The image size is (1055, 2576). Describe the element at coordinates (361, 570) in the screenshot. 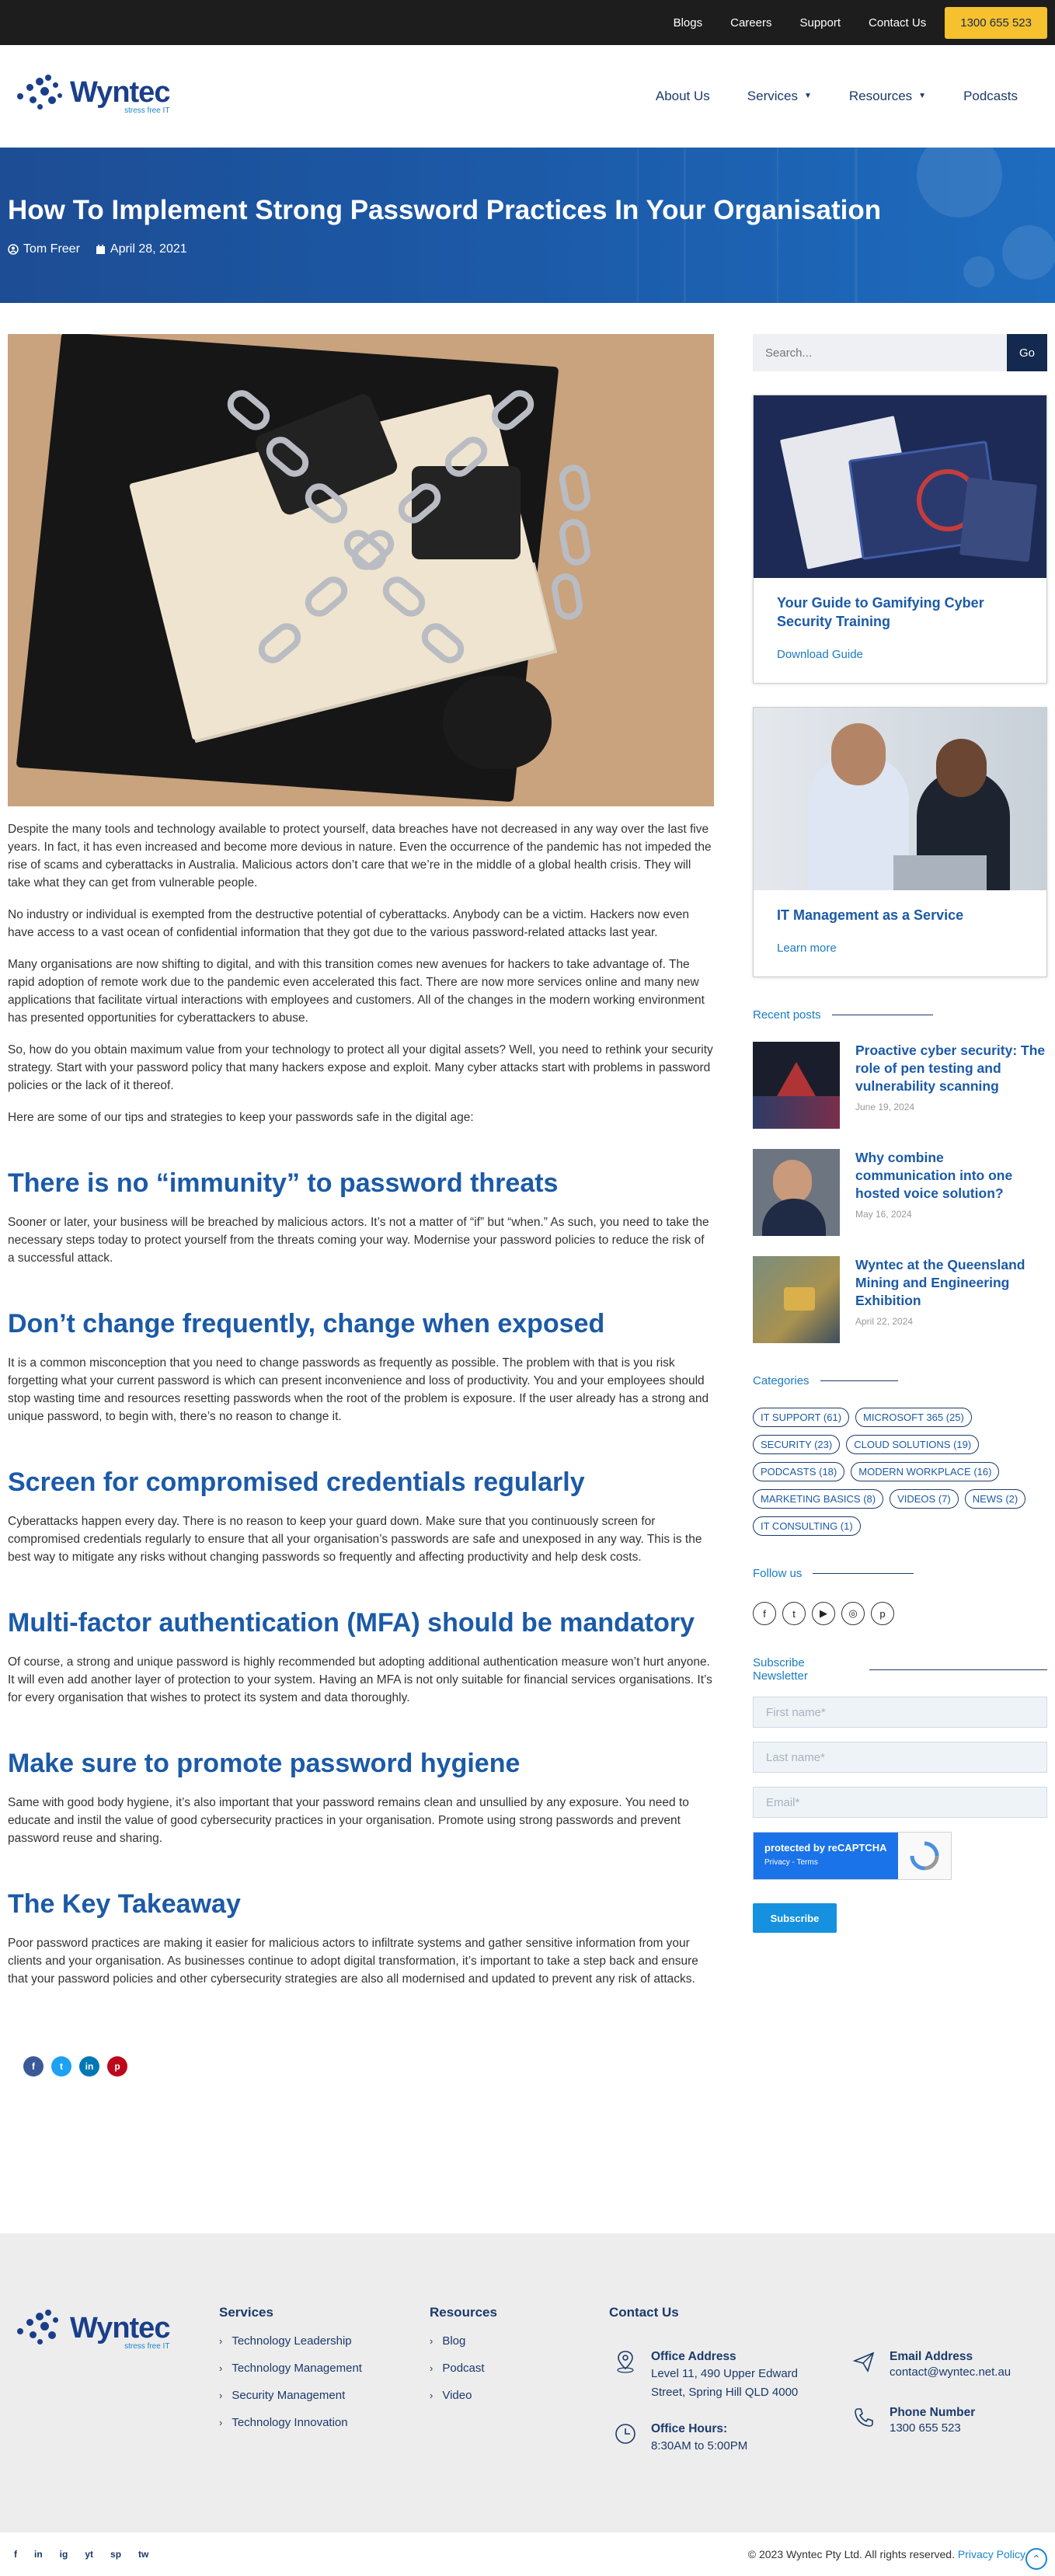

I see `featured-image` at that location.